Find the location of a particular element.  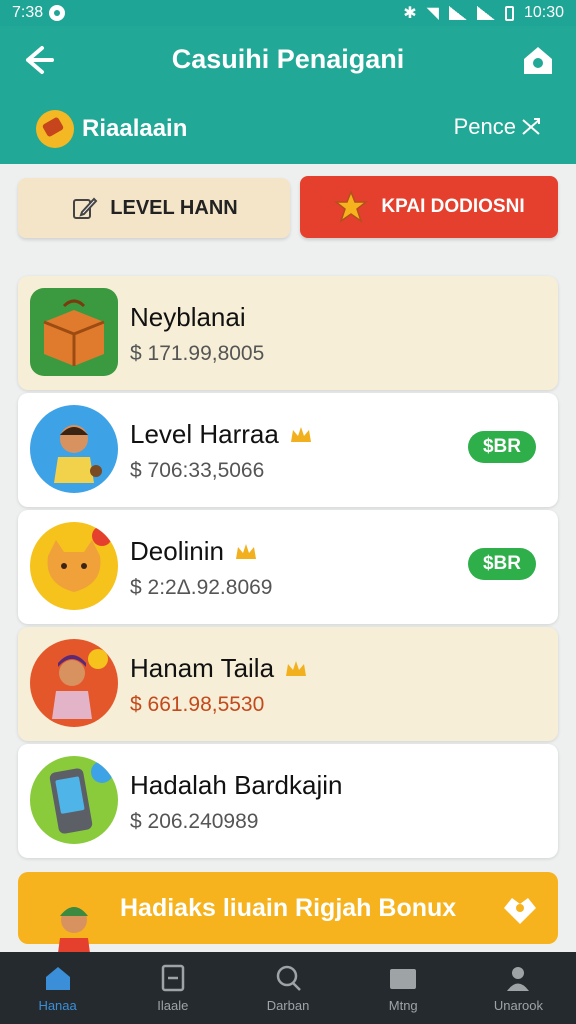

header-right-label: Pence is located at coordinates (484, 126).